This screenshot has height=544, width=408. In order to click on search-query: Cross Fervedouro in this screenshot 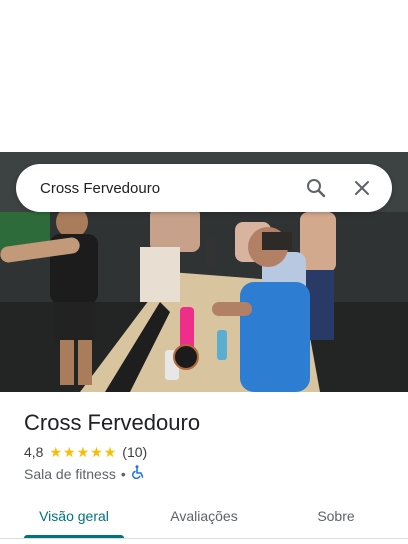, I will do `click(163, 188)`.